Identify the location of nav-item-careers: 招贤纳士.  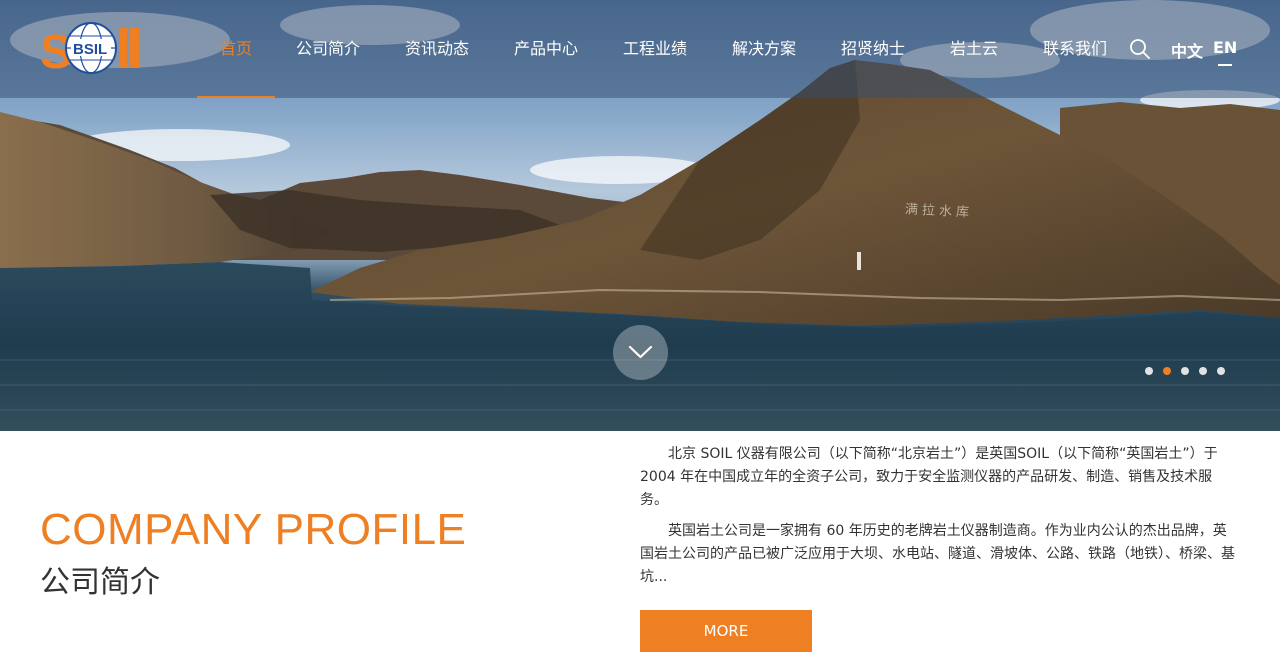
(873, 49).